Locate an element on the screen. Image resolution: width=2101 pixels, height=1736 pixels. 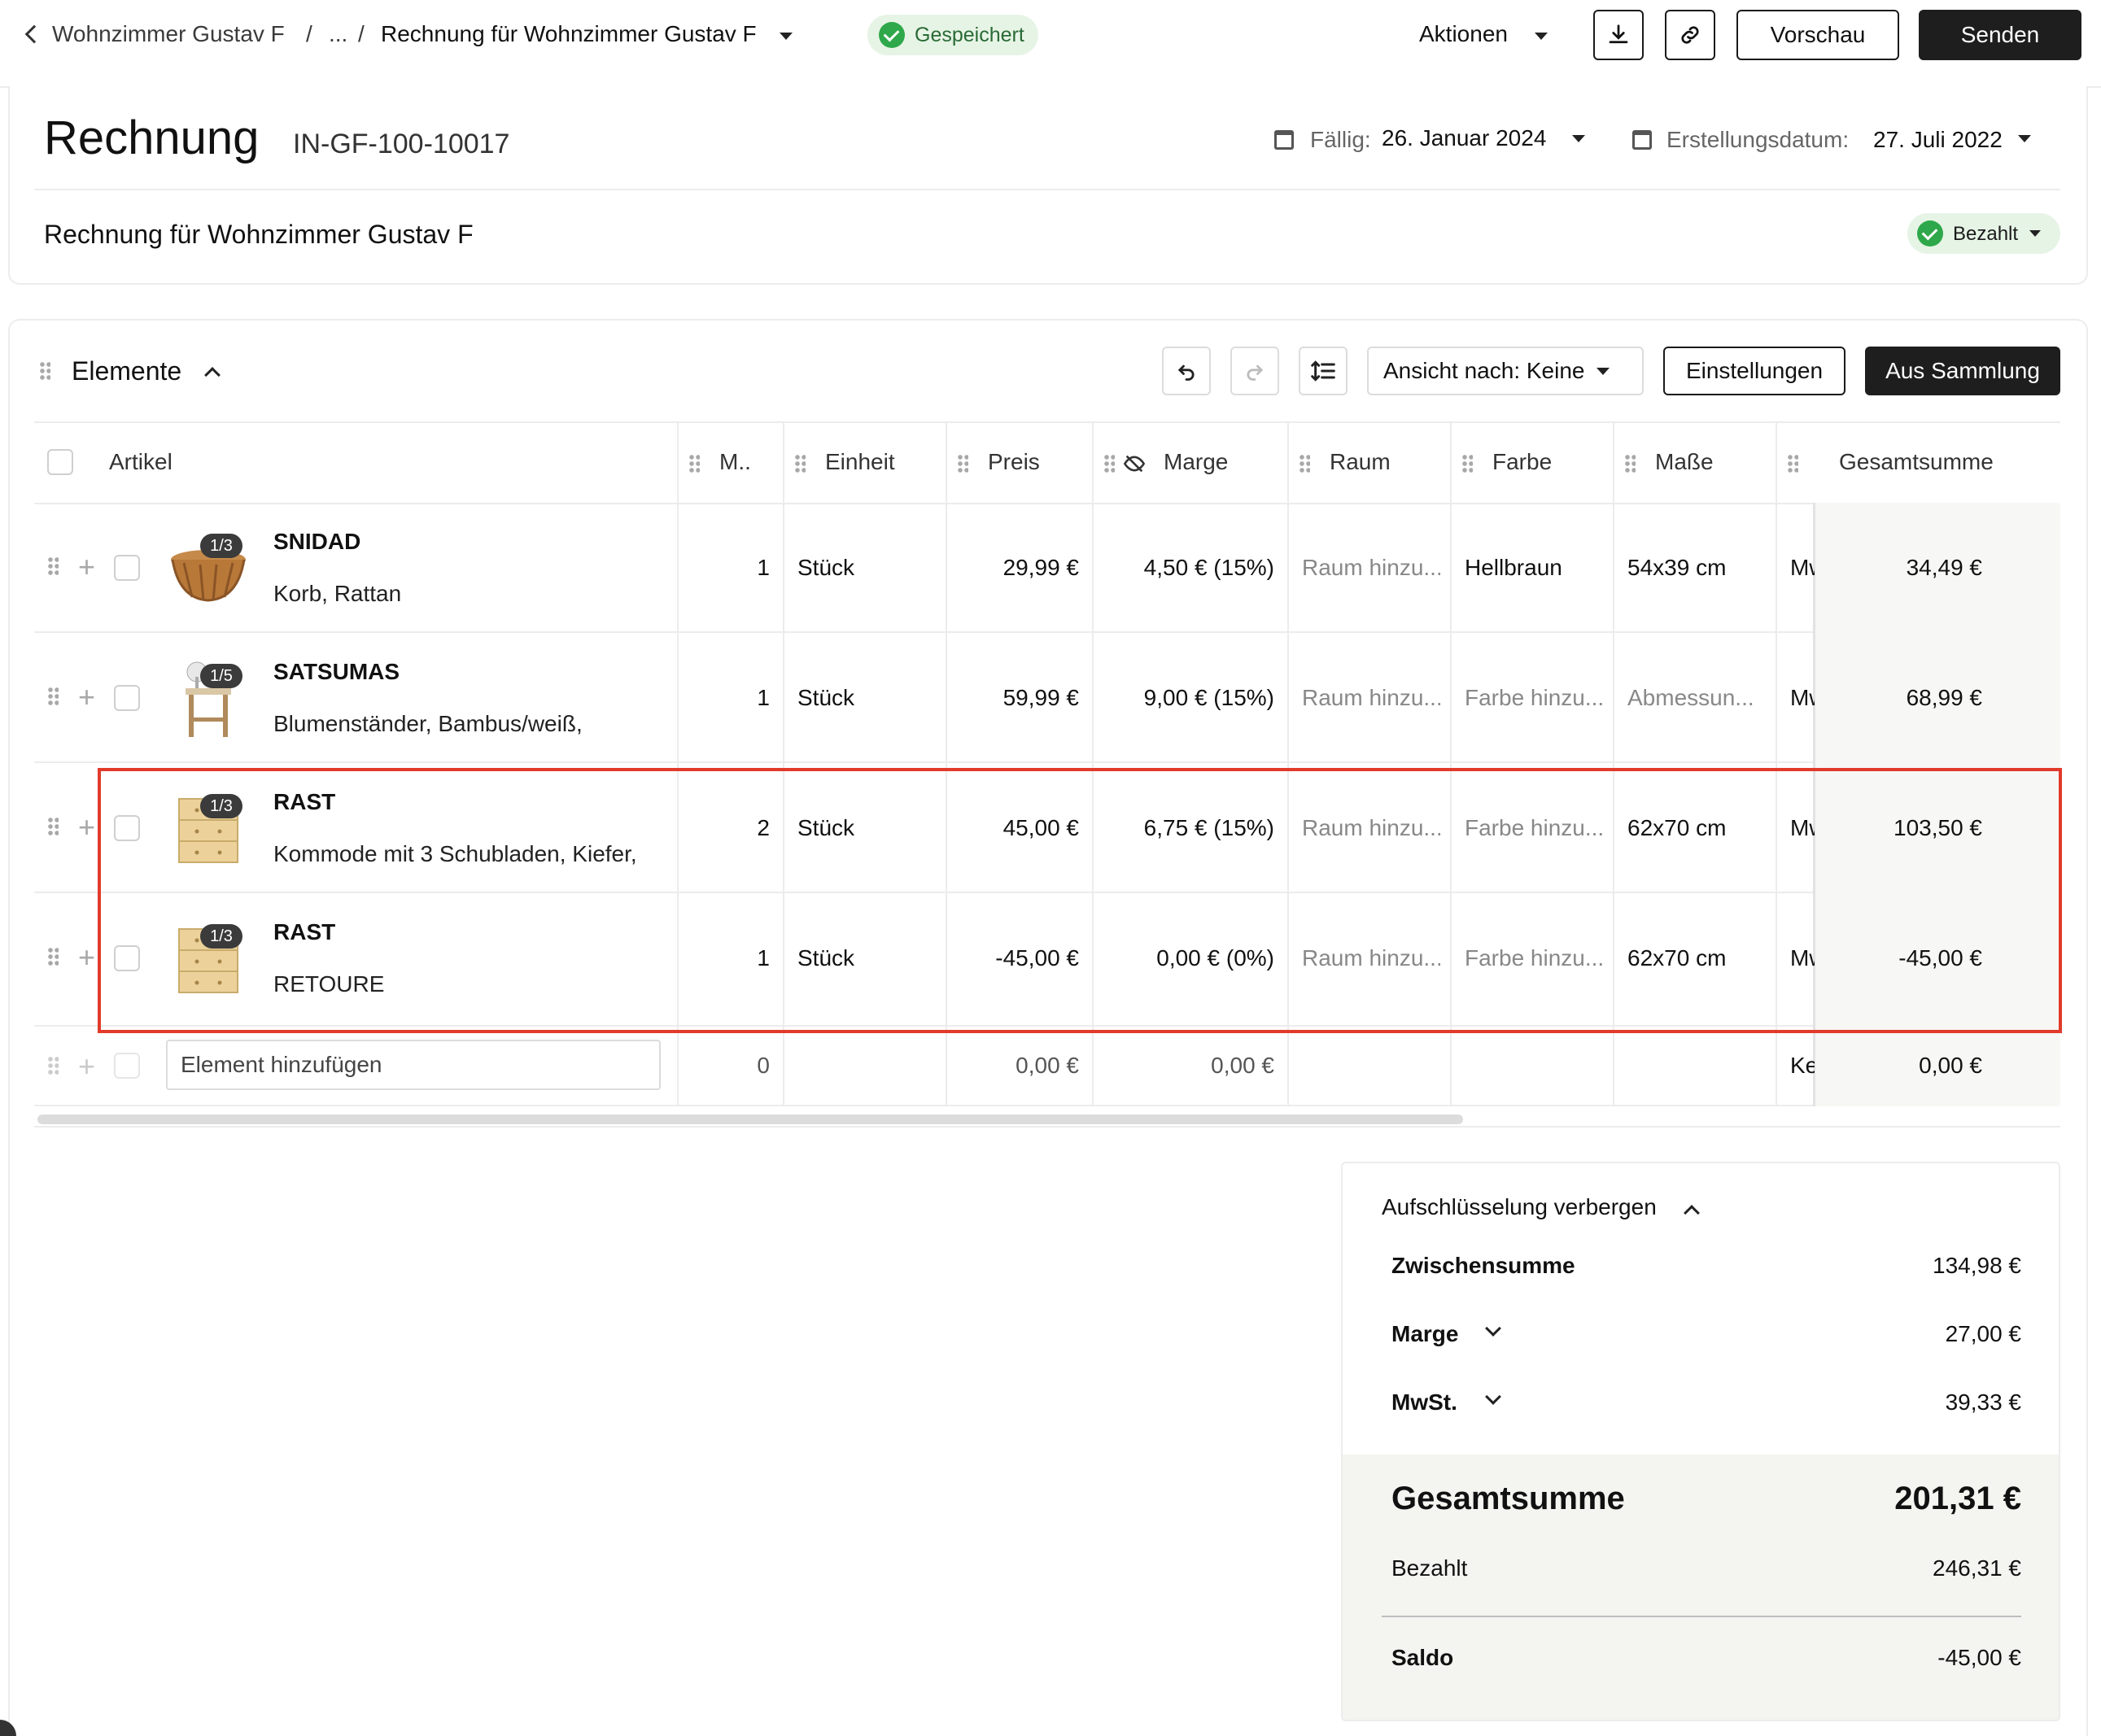
margin-cell: 4,50 € (15%) is located at coordinates (1187, 568).